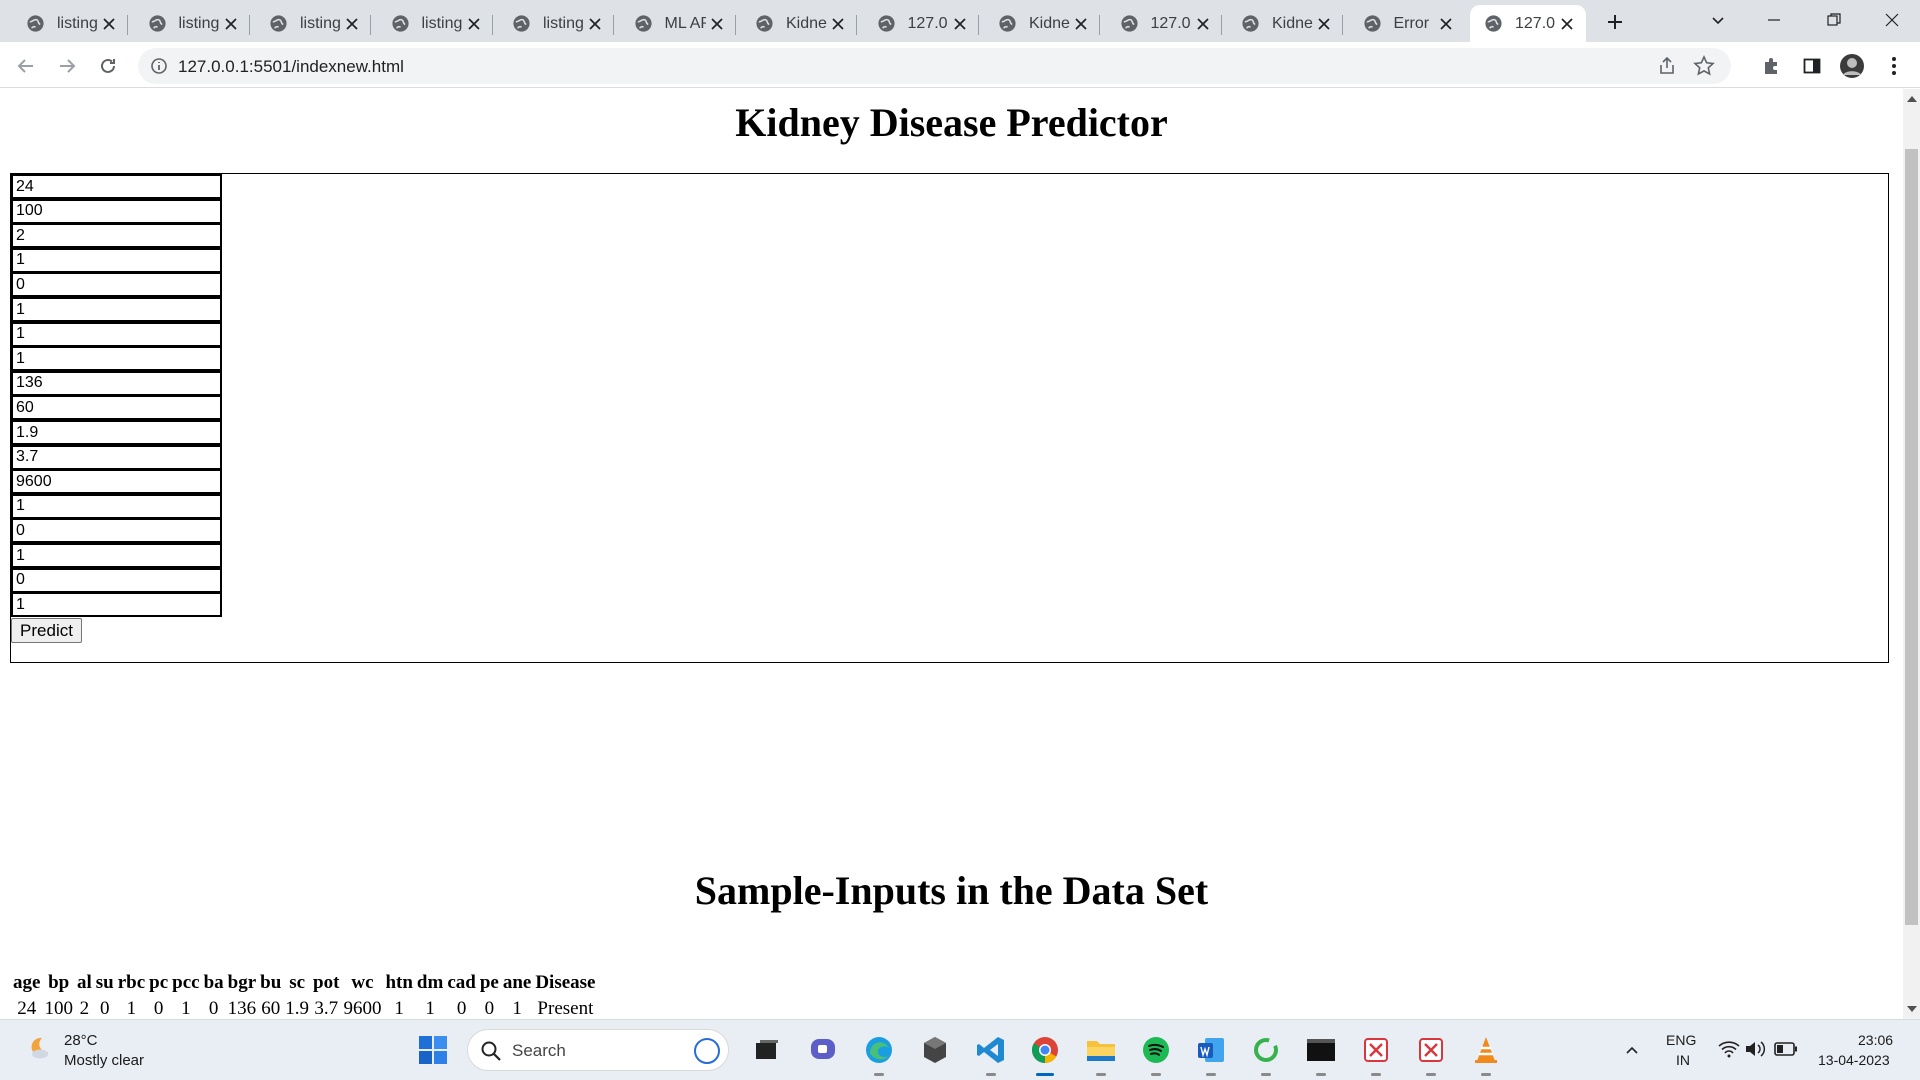 The height and width of the screenshot is (1080, 1920). I want to click on browser-tab: ML AP, so click(678, 23).